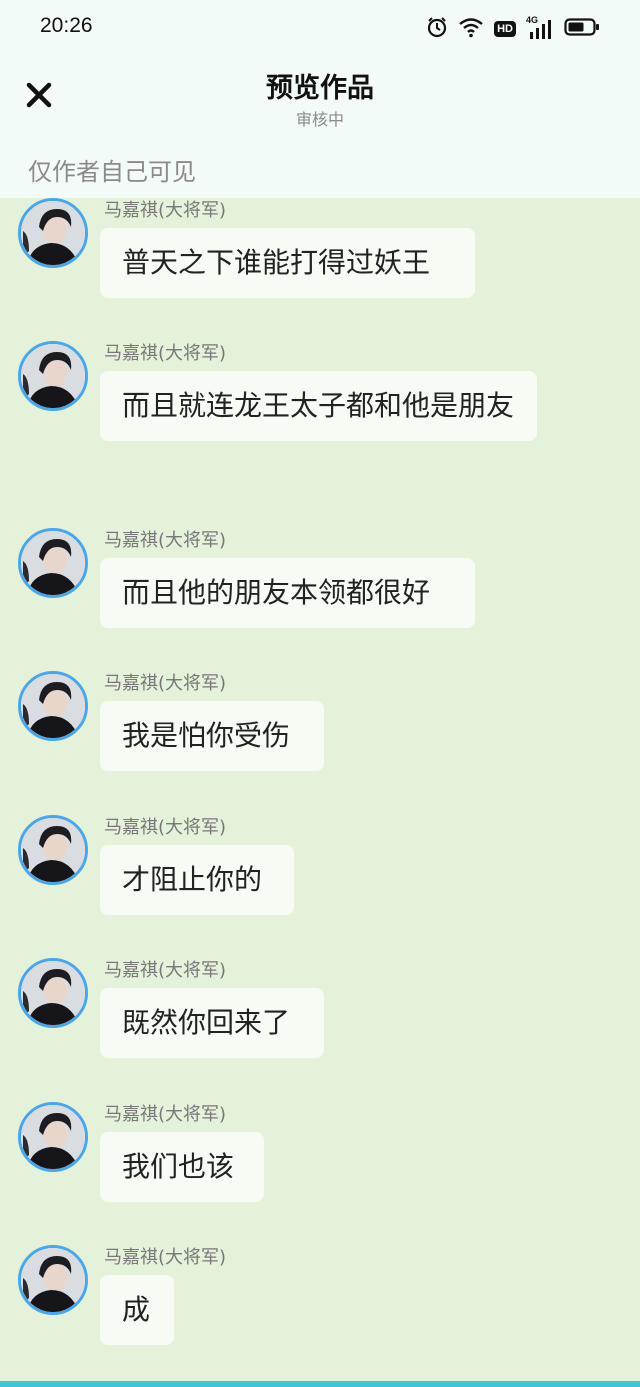 The width and height of the screenshot is (640, 1387). I want to click on message-bubble: 普天之下谁能打得过妖王, so click(287, 263).